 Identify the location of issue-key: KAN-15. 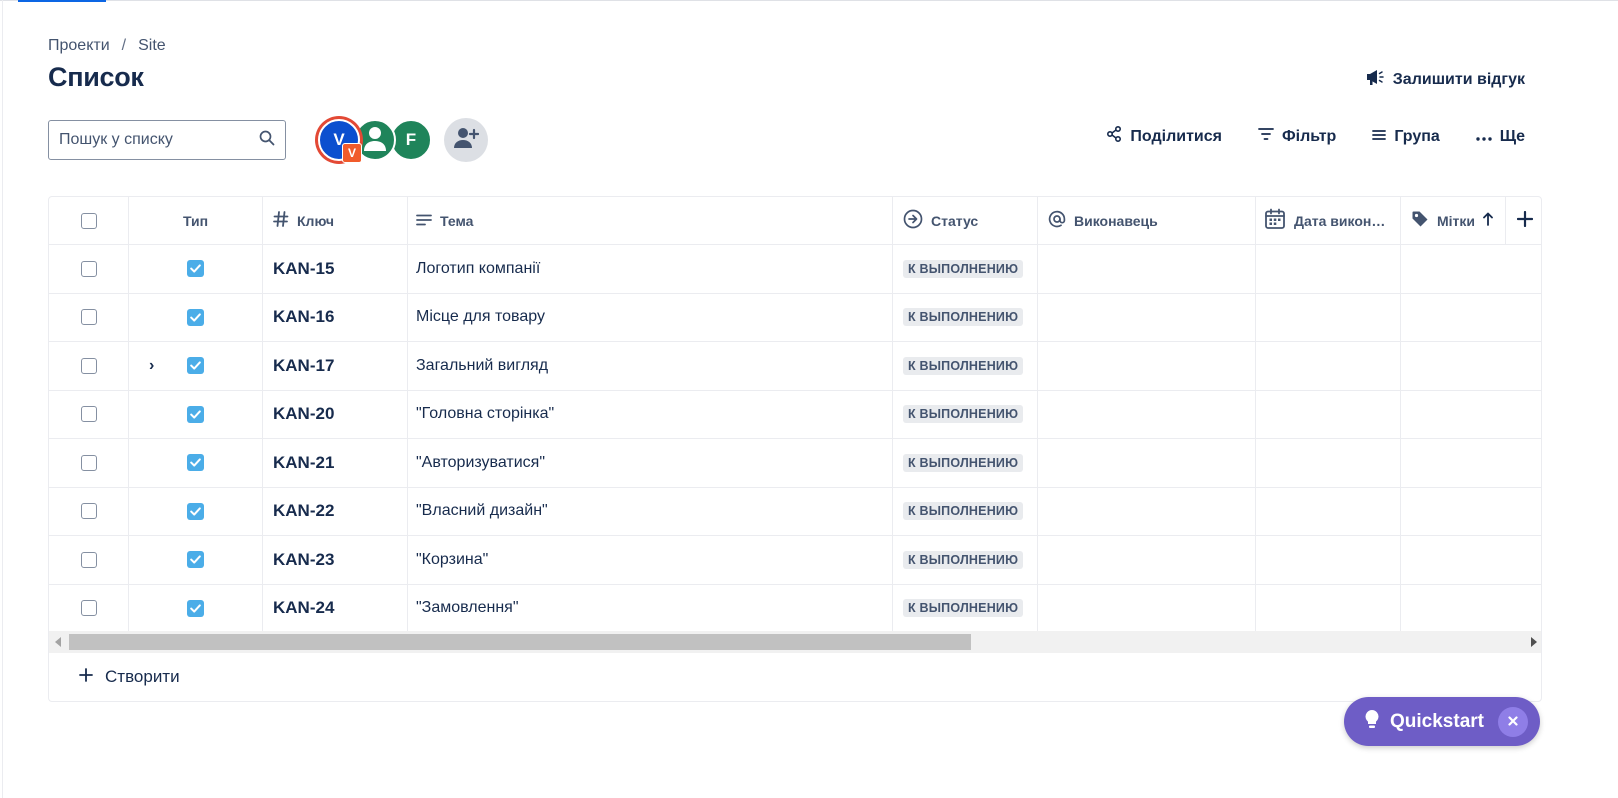
(335, 269).